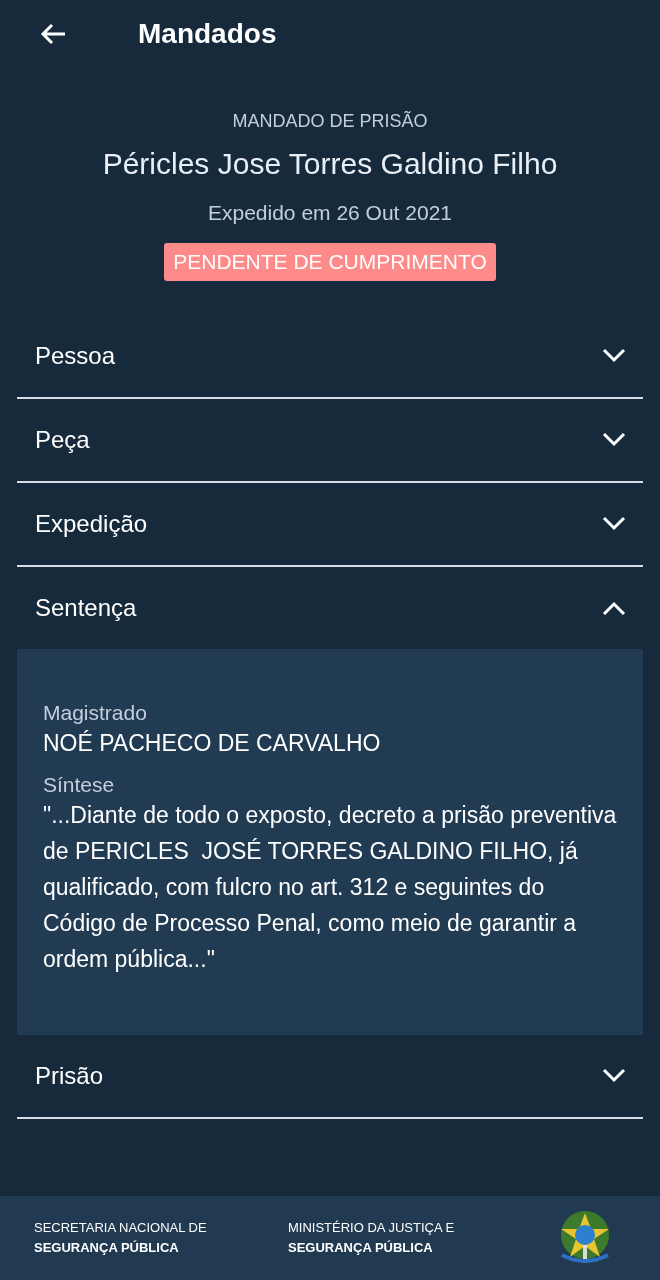 The width and height of the screenshot is (660, 1280). What do you see at coordinates (53, 34) in the screenshot?
I see `back-arrow-icon` at bounding box center [53, 34].